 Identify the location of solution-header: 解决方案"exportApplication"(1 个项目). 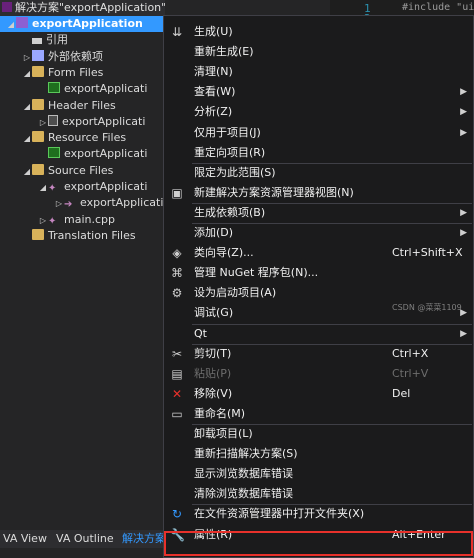
(82, 8).